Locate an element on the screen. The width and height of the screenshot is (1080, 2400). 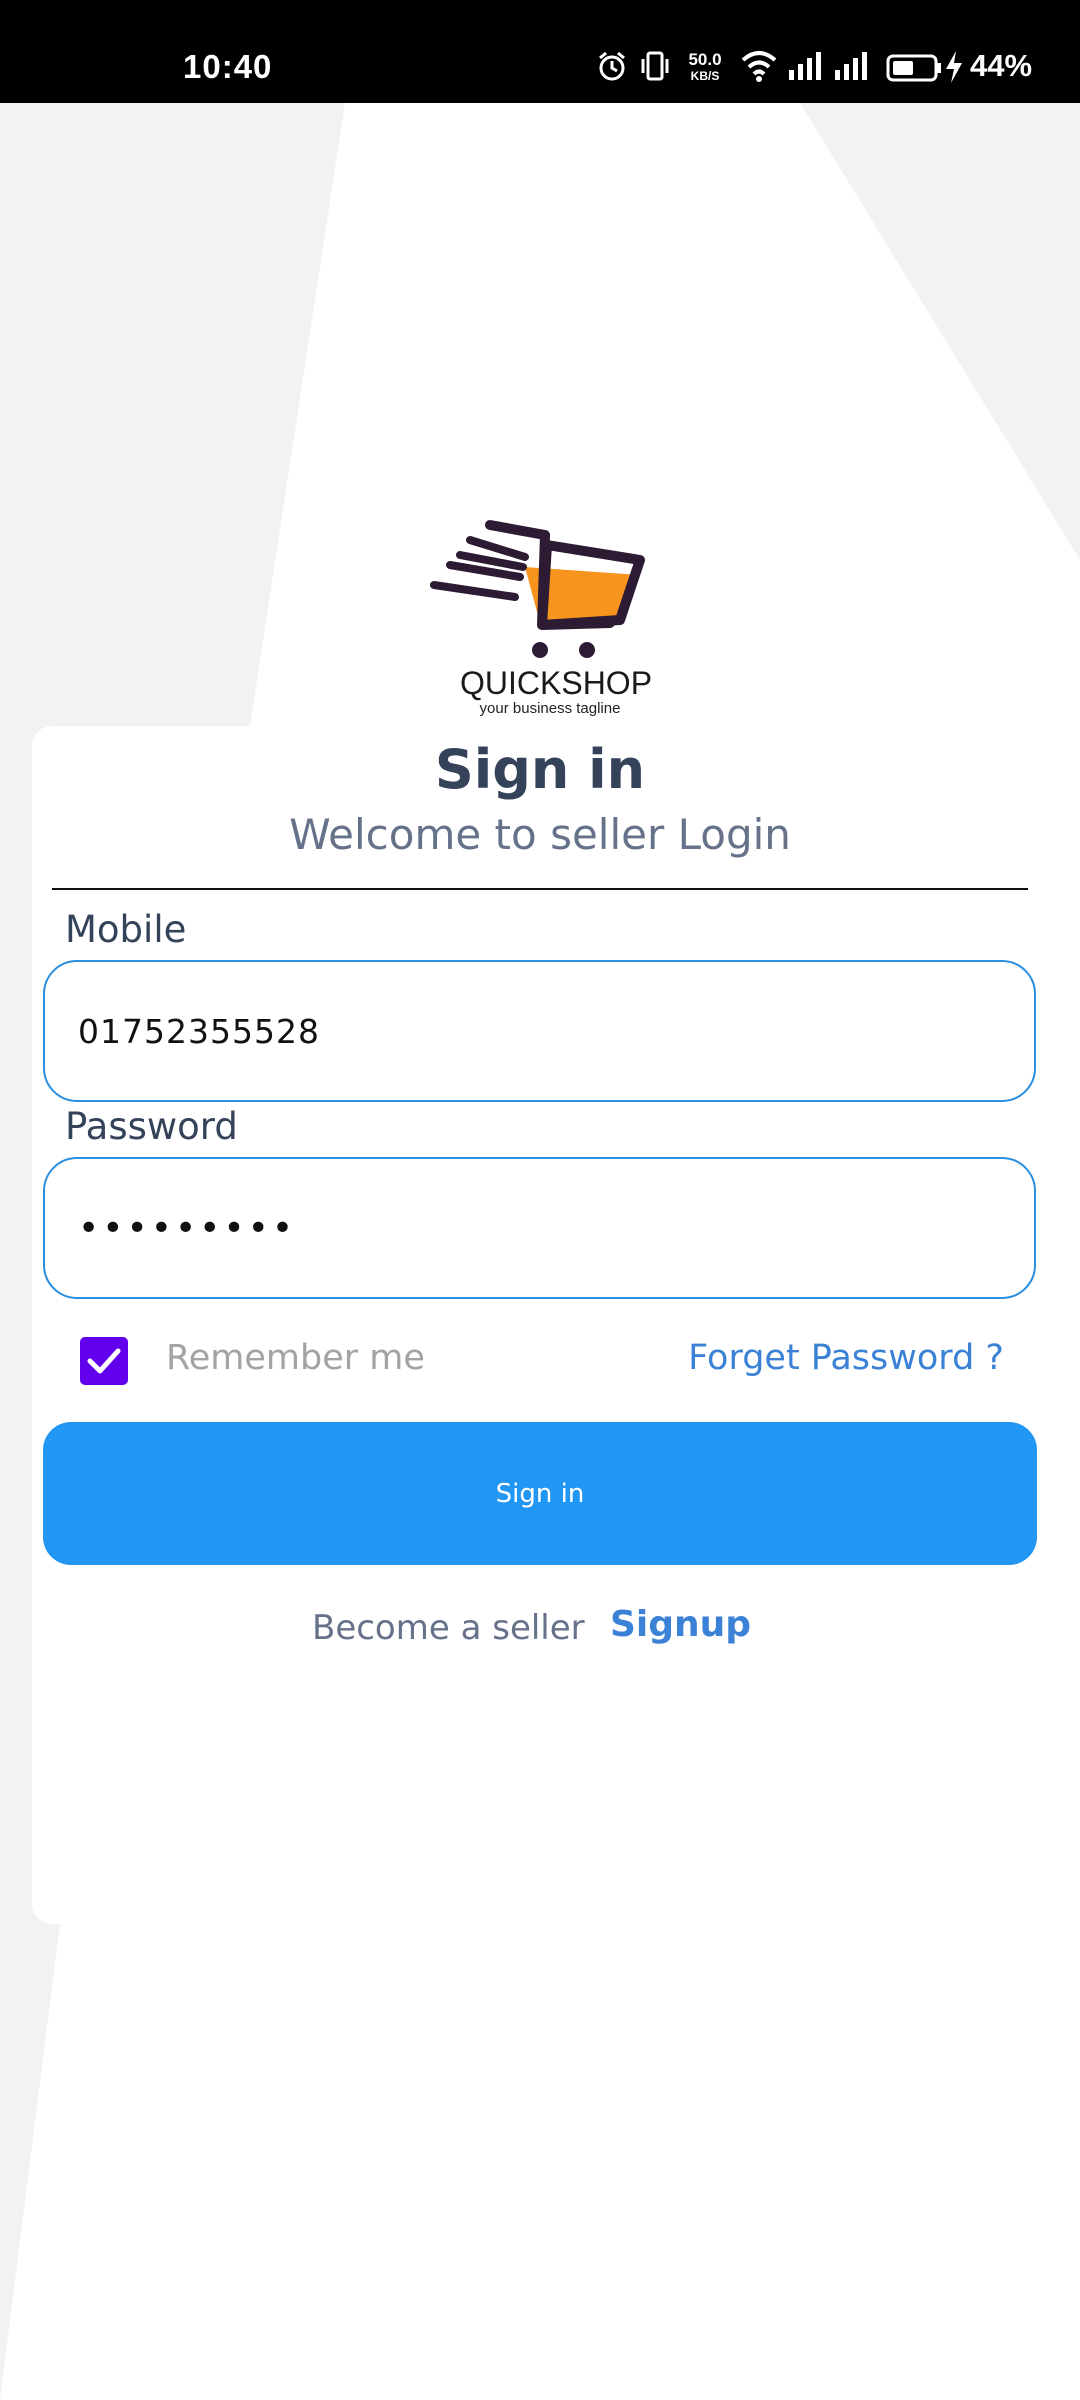
divider is located at coordinates (540, 889).